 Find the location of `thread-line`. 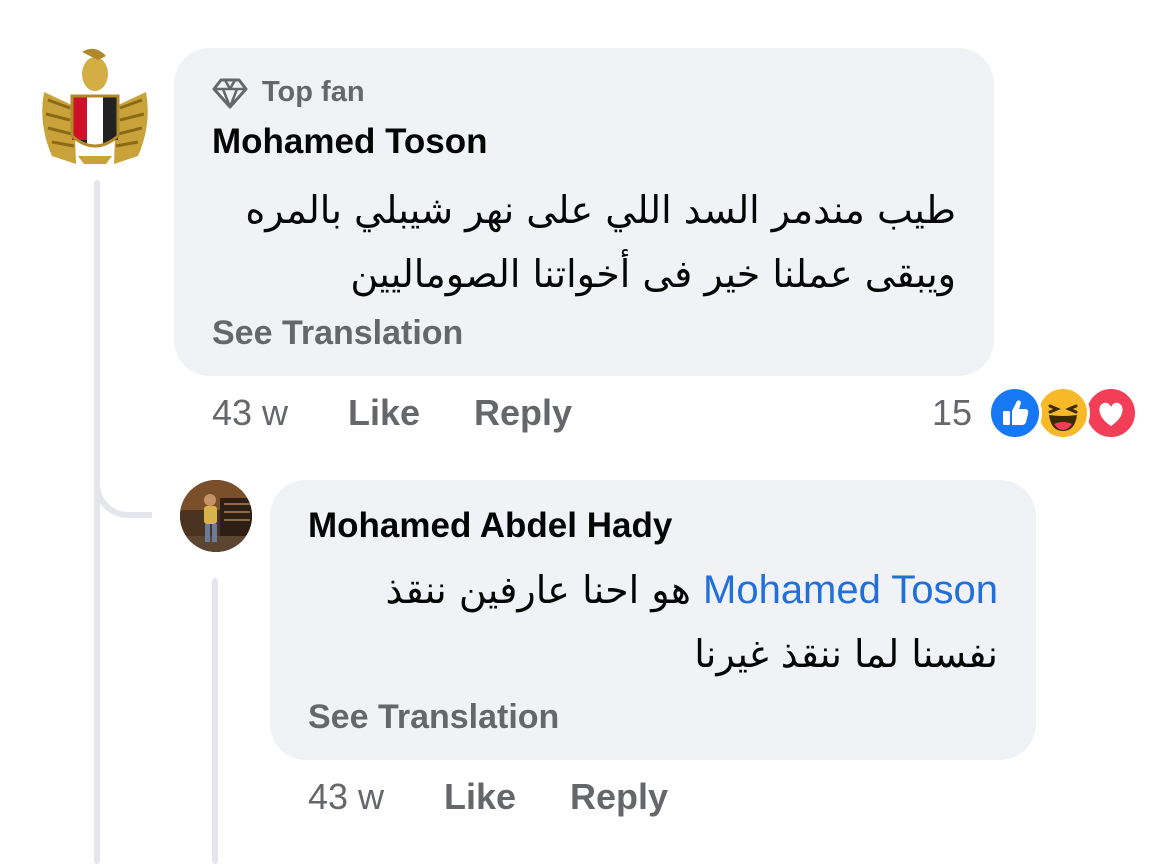

thread-line is located at coordinates (97, 522).